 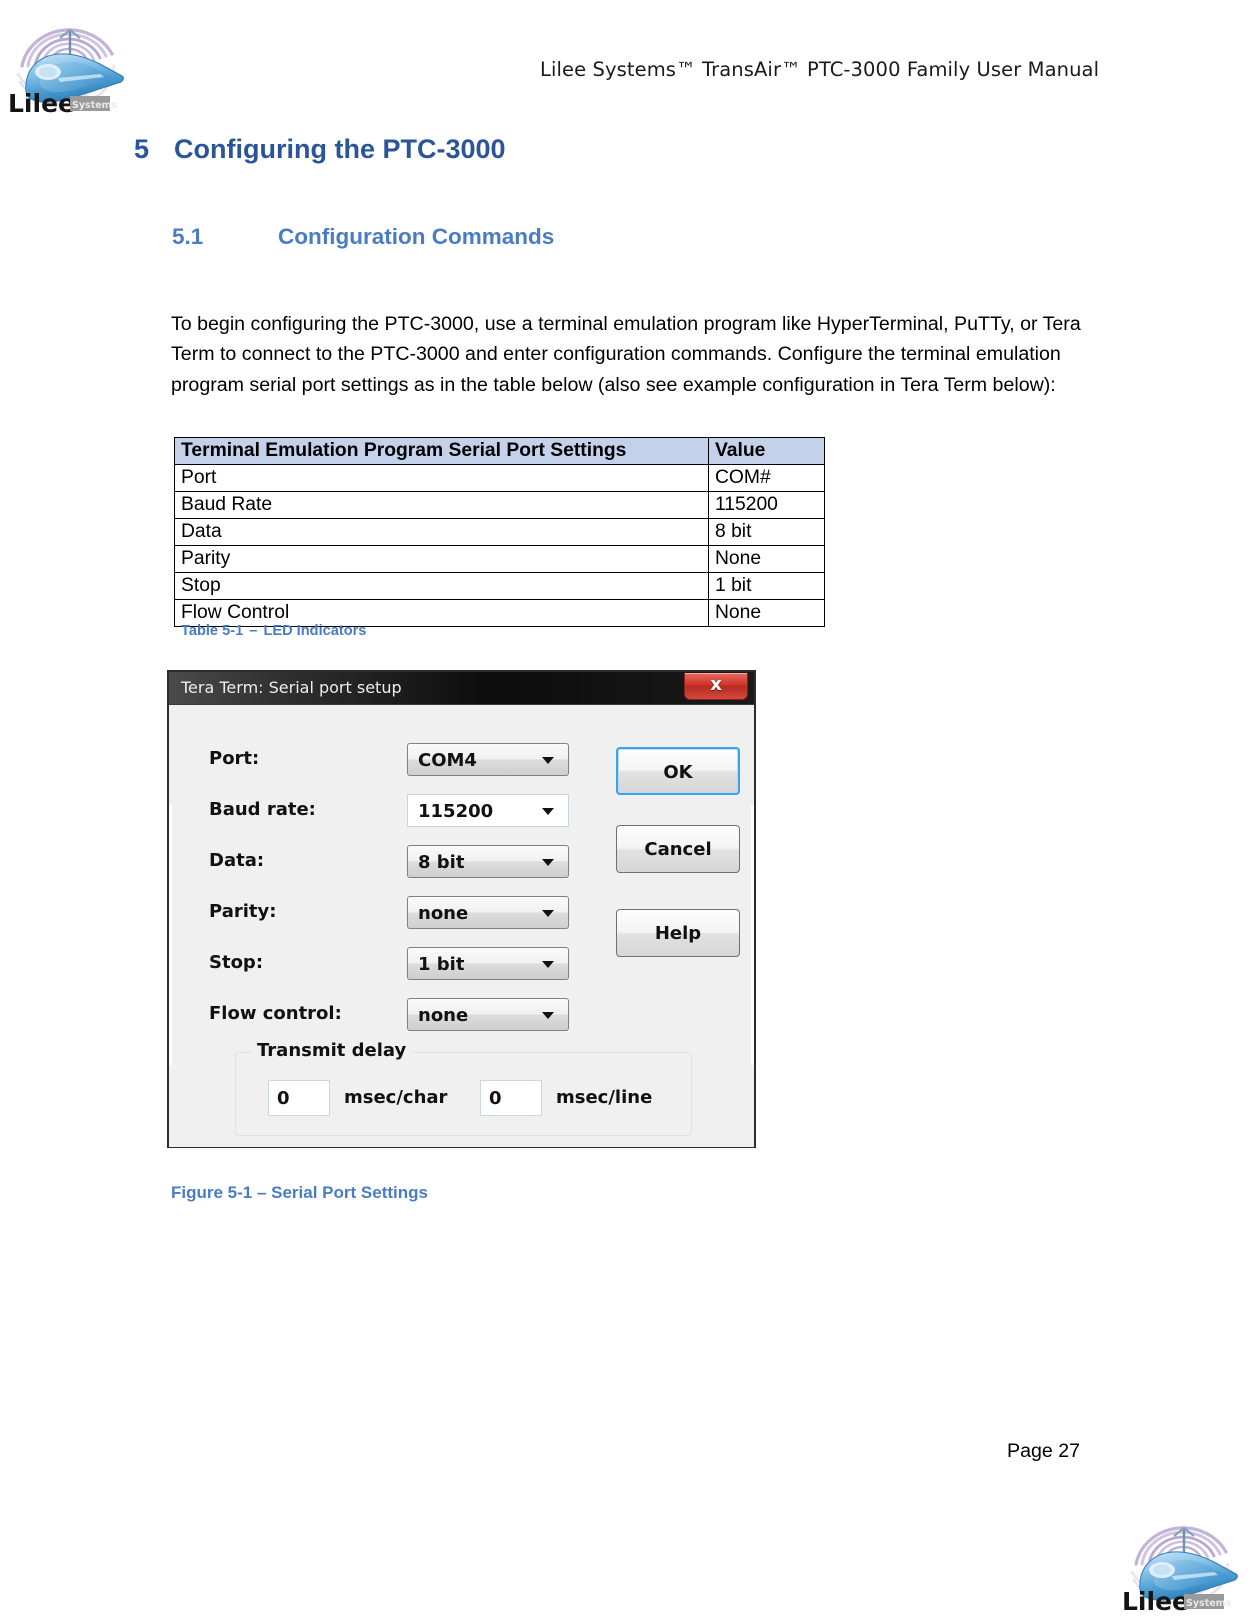 I want to click on subsection-title: Configuration Commands, so click(x=416, y=236).